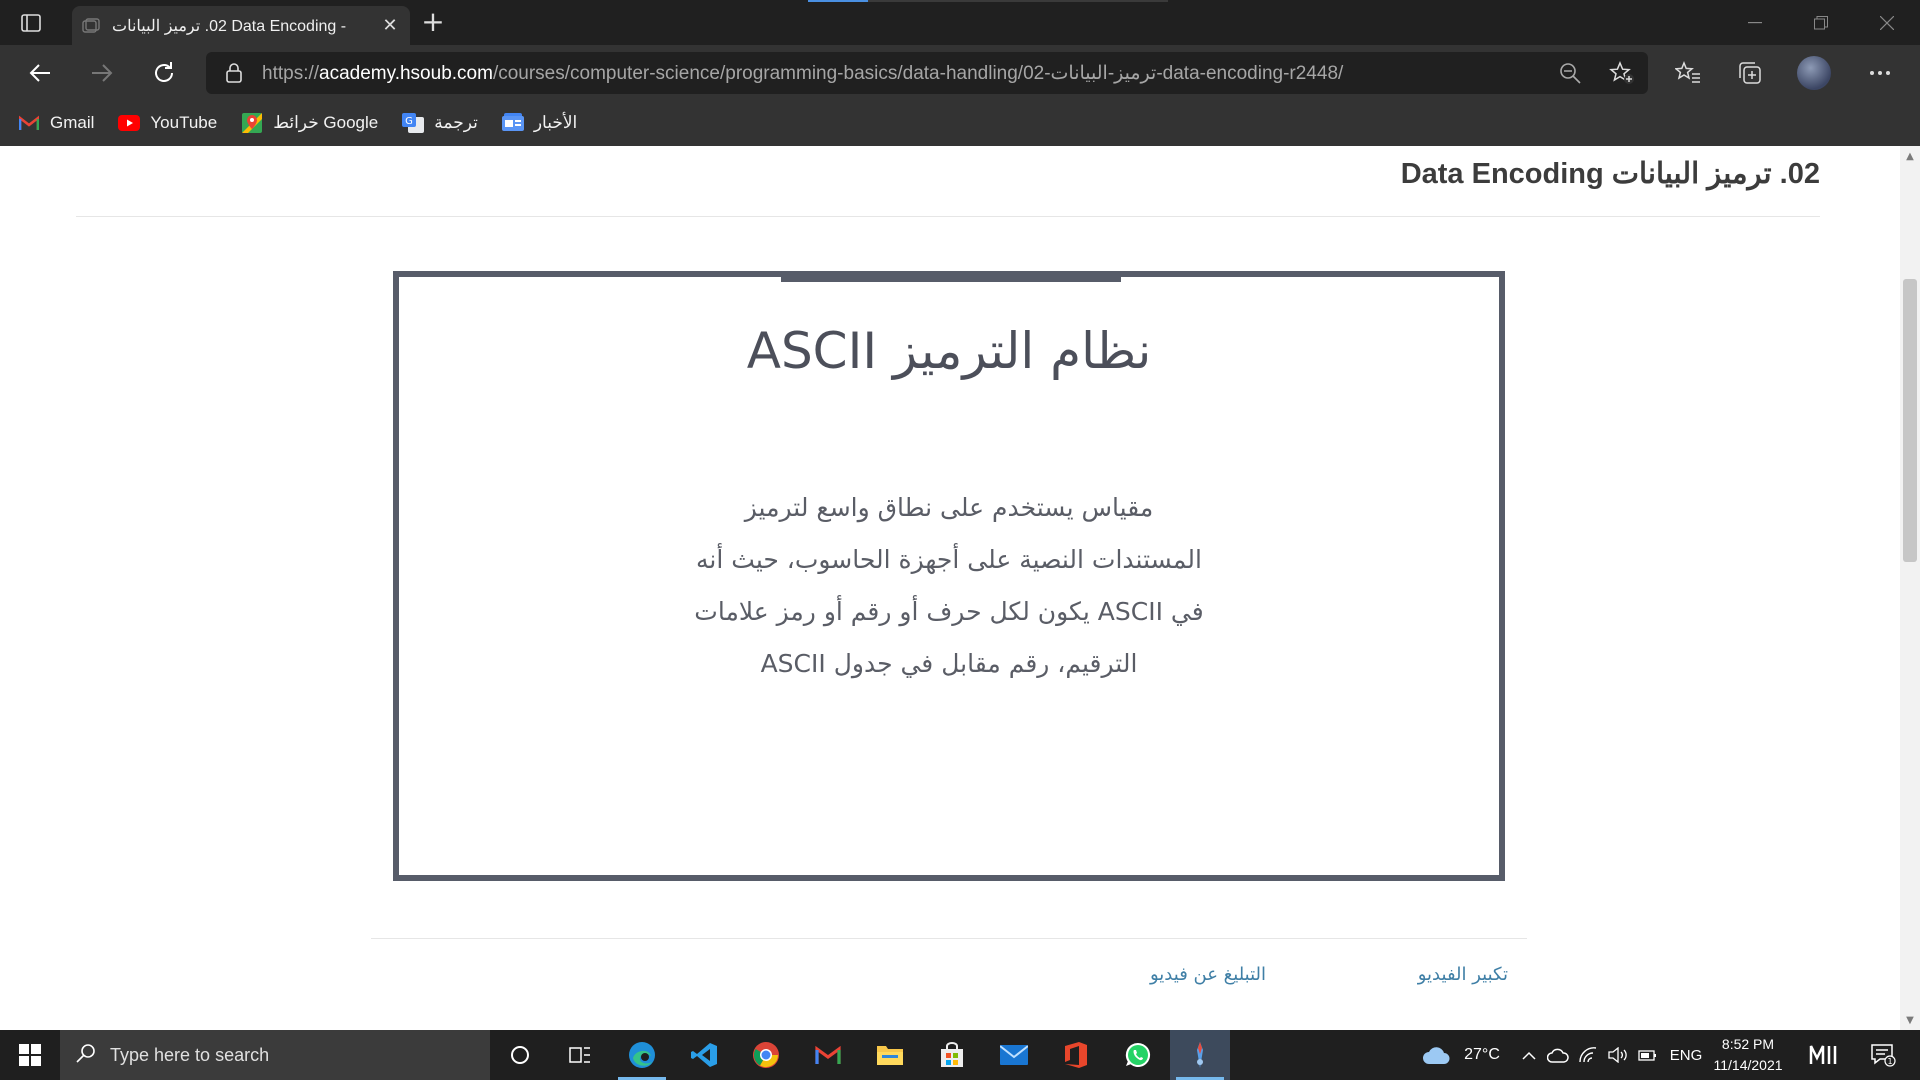 Image resolution: width=1920 pixels, height=1080 pixels. I want to click on gmail-icon, so click(29, 123).